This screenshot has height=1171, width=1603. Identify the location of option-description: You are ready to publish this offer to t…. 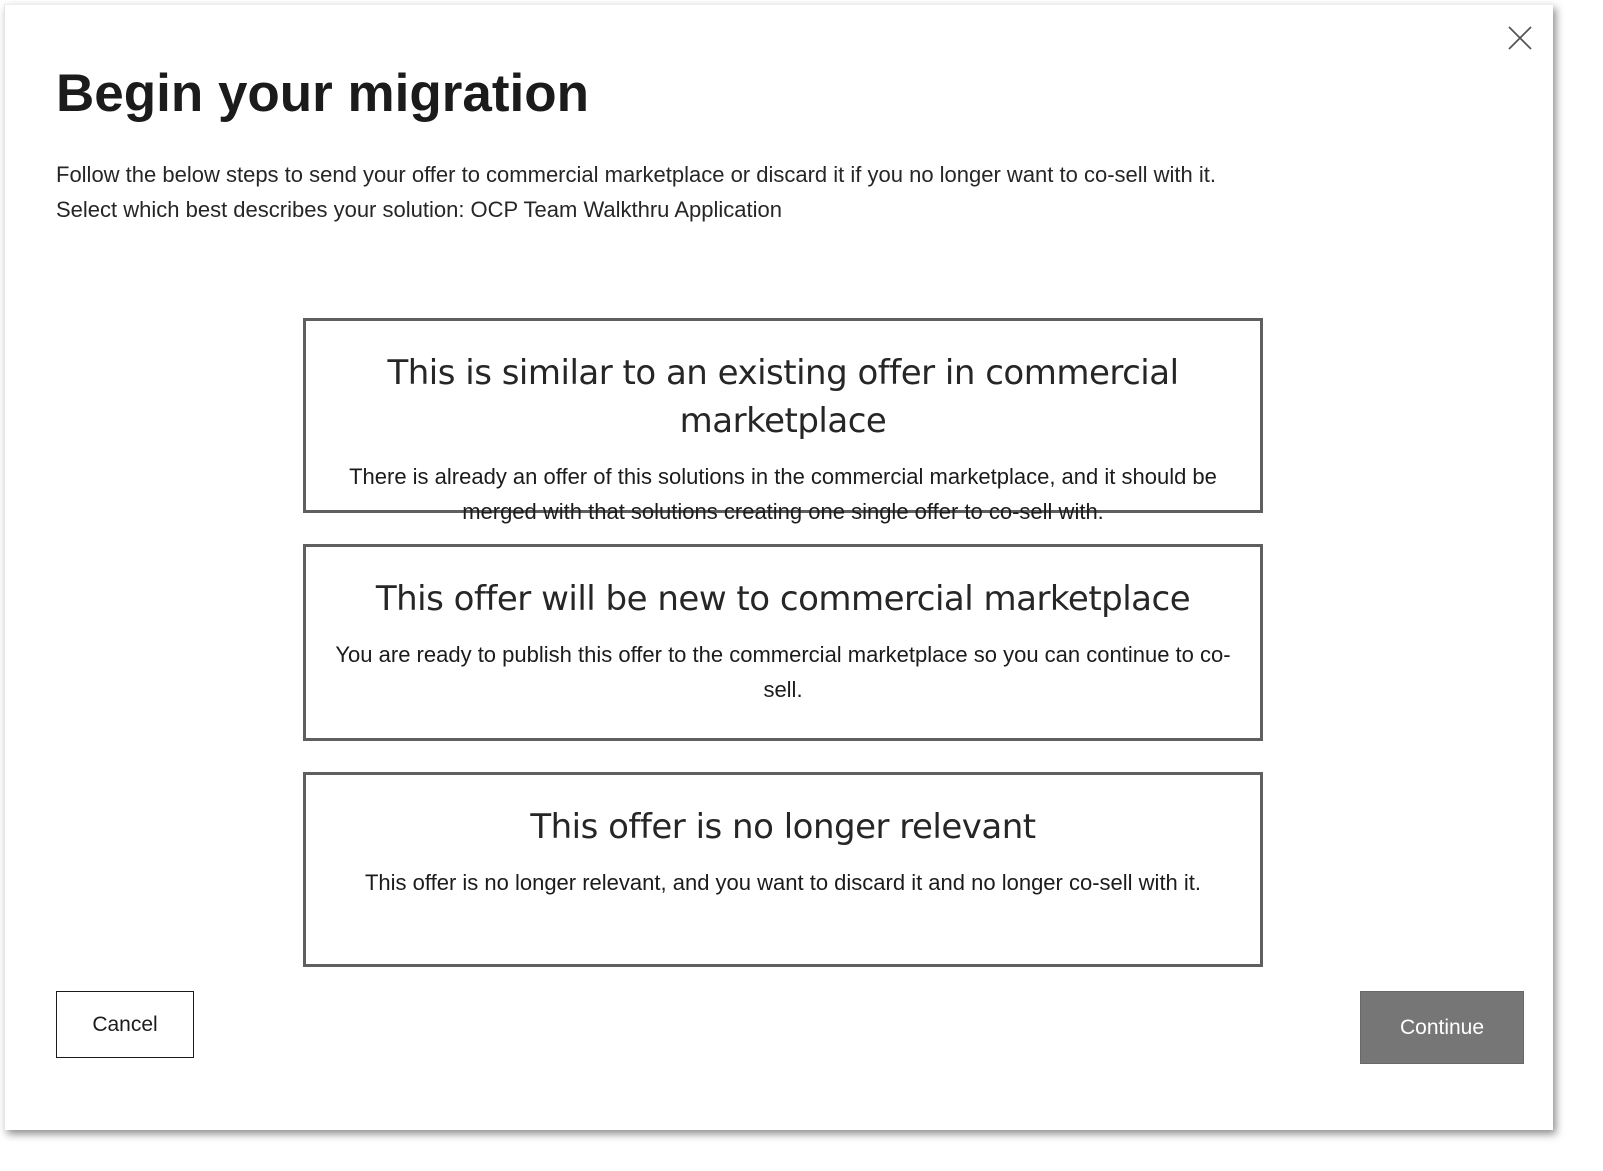
(783, 672).